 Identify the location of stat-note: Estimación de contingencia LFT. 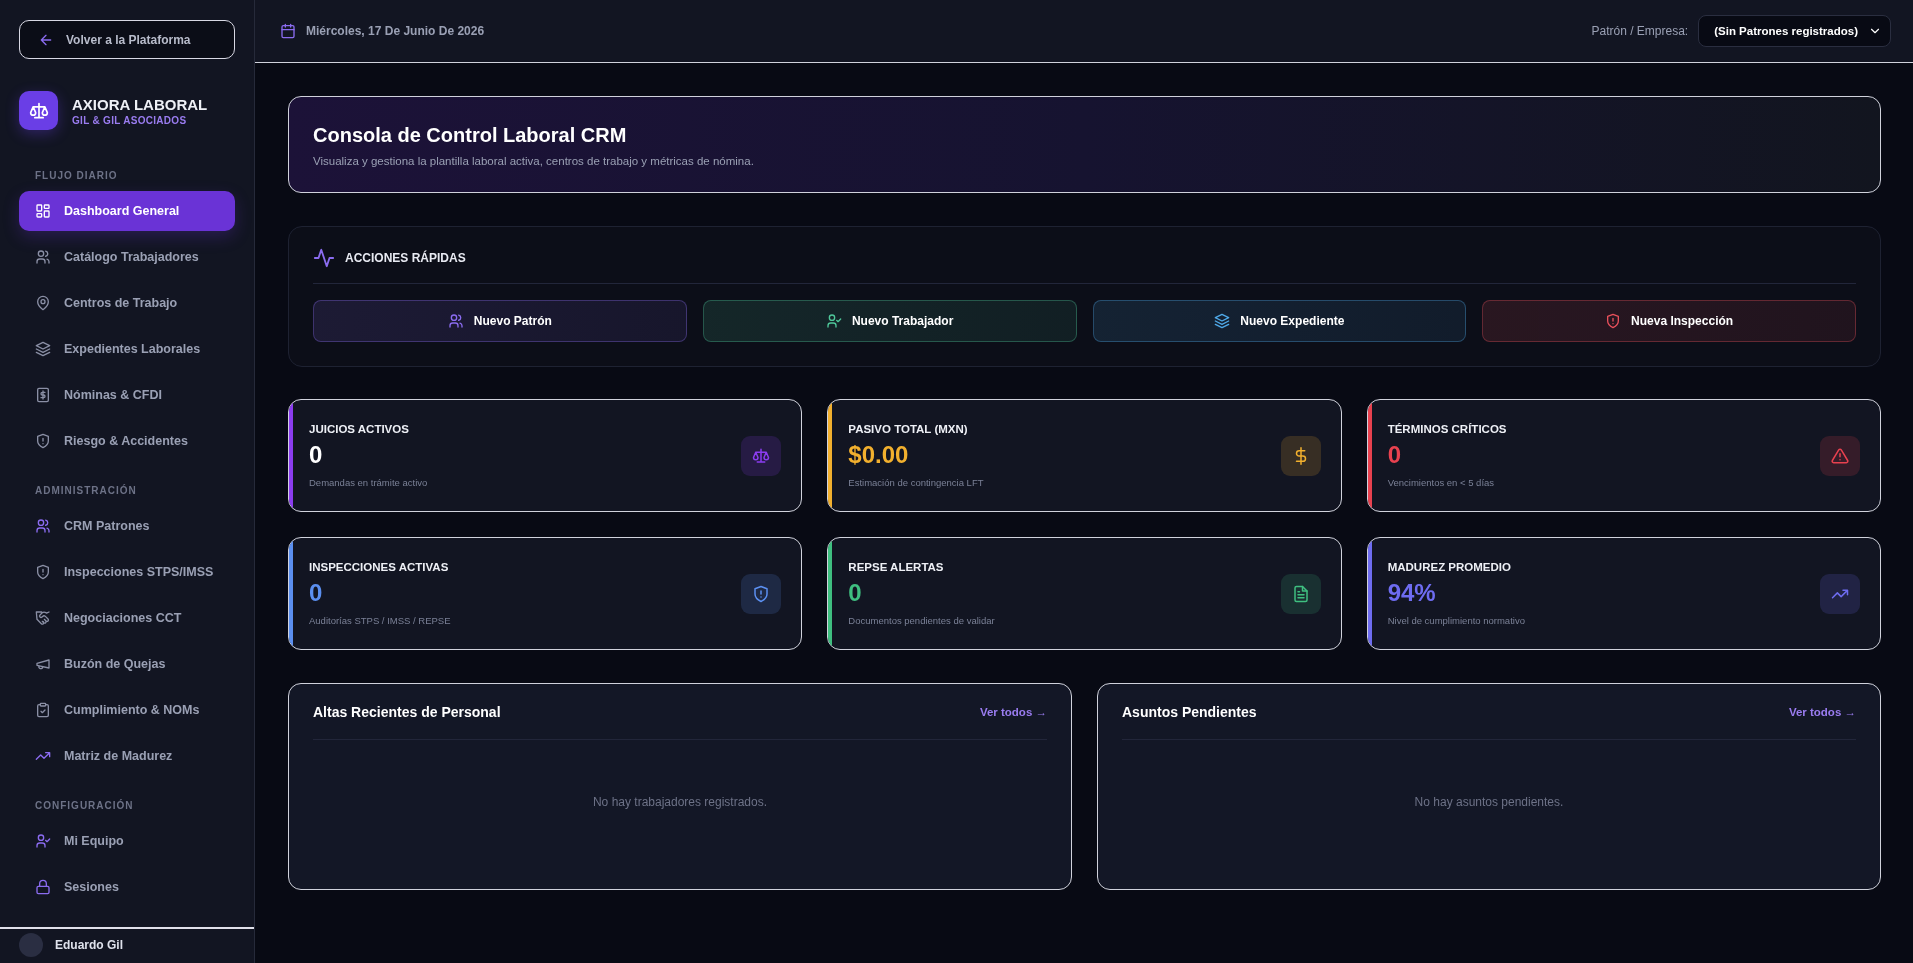
(916, 482).